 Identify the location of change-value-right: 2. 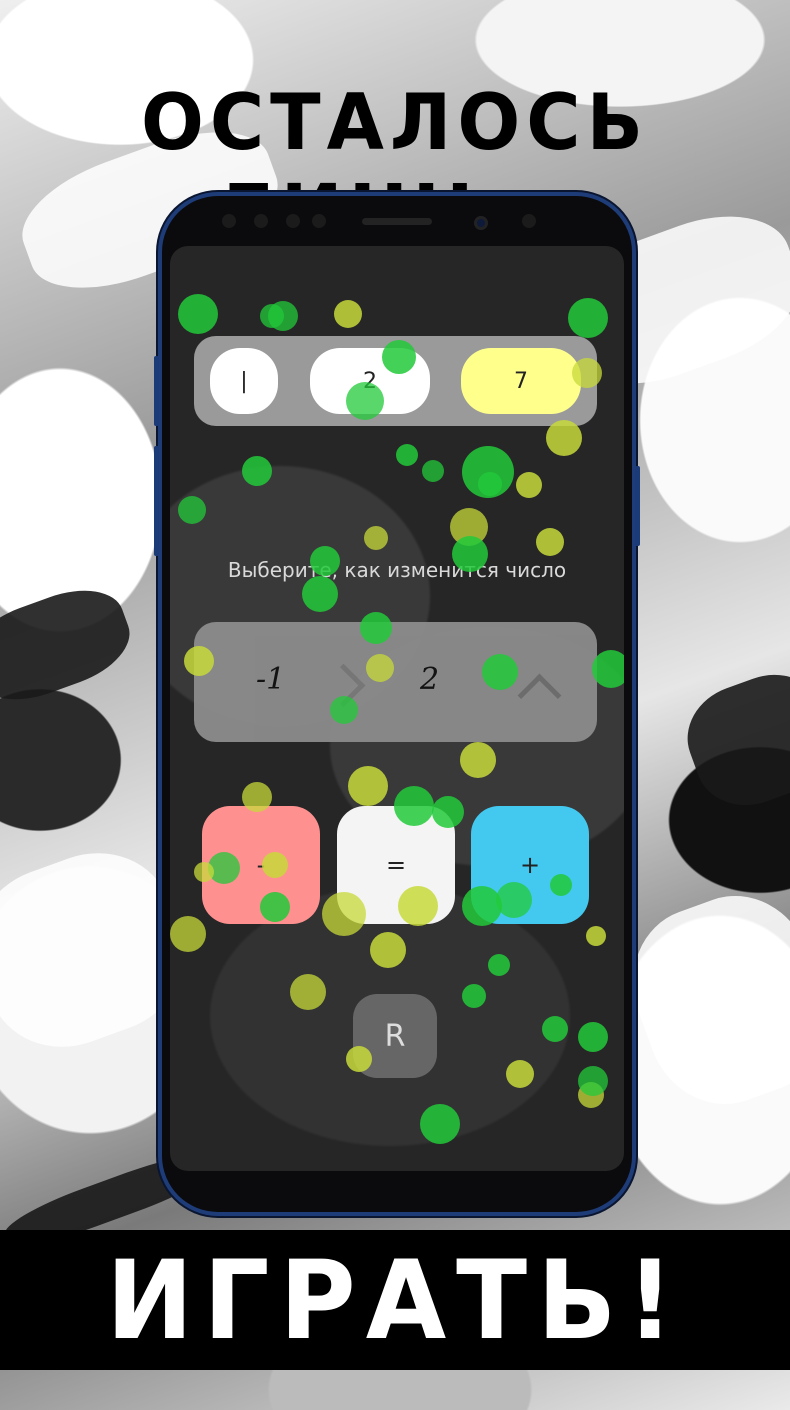
(430, 679).